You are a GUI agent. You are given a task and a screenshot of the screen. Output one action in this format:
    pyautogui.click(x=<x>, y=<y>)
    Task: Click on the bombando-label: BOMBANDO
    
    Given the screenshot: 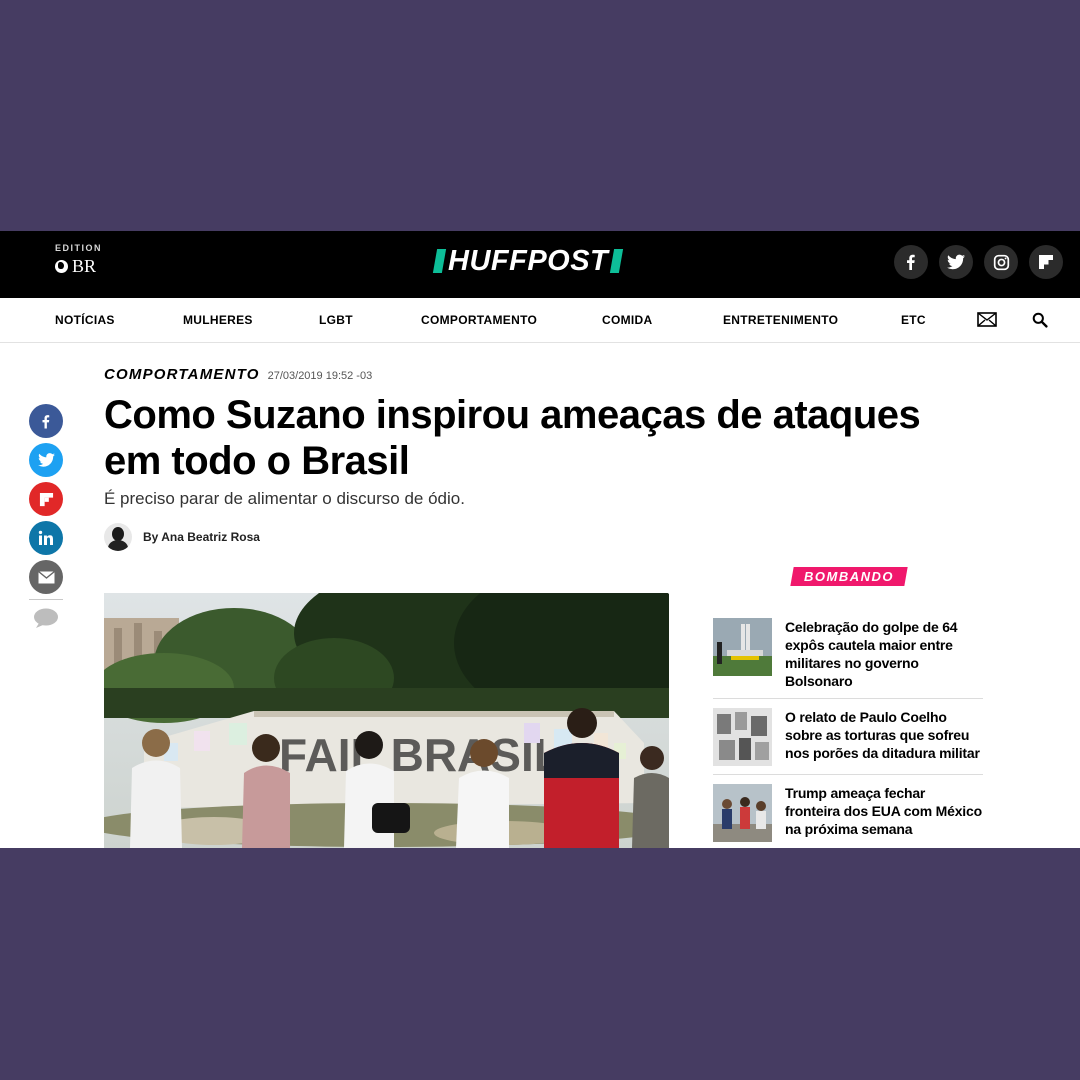 What is the action you would take?
    pyautogui.click(x=849, y=576)
    